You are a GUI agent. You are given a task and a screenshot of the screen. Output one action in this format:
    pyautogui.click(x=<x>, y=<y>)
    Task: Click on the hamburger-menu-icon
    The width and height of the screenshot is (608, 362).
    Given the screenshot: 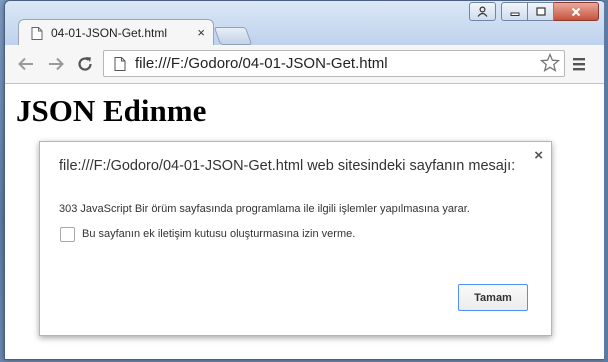 What is the action you would take?
    pyautogui.click(x=579, y=64)
    